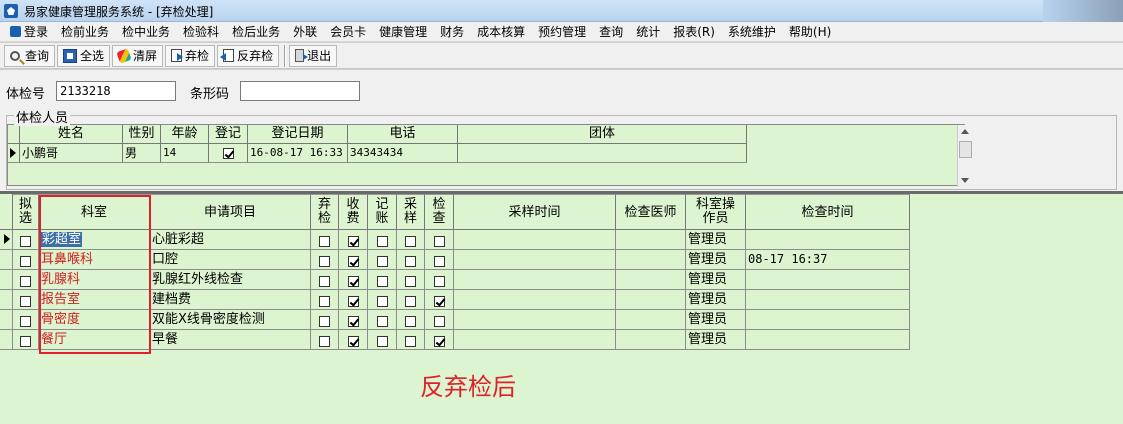  What do you see at coordinates (965, 156) in the screenshot?
I see `persons-scrollbar` at bounding box center [965, 156].